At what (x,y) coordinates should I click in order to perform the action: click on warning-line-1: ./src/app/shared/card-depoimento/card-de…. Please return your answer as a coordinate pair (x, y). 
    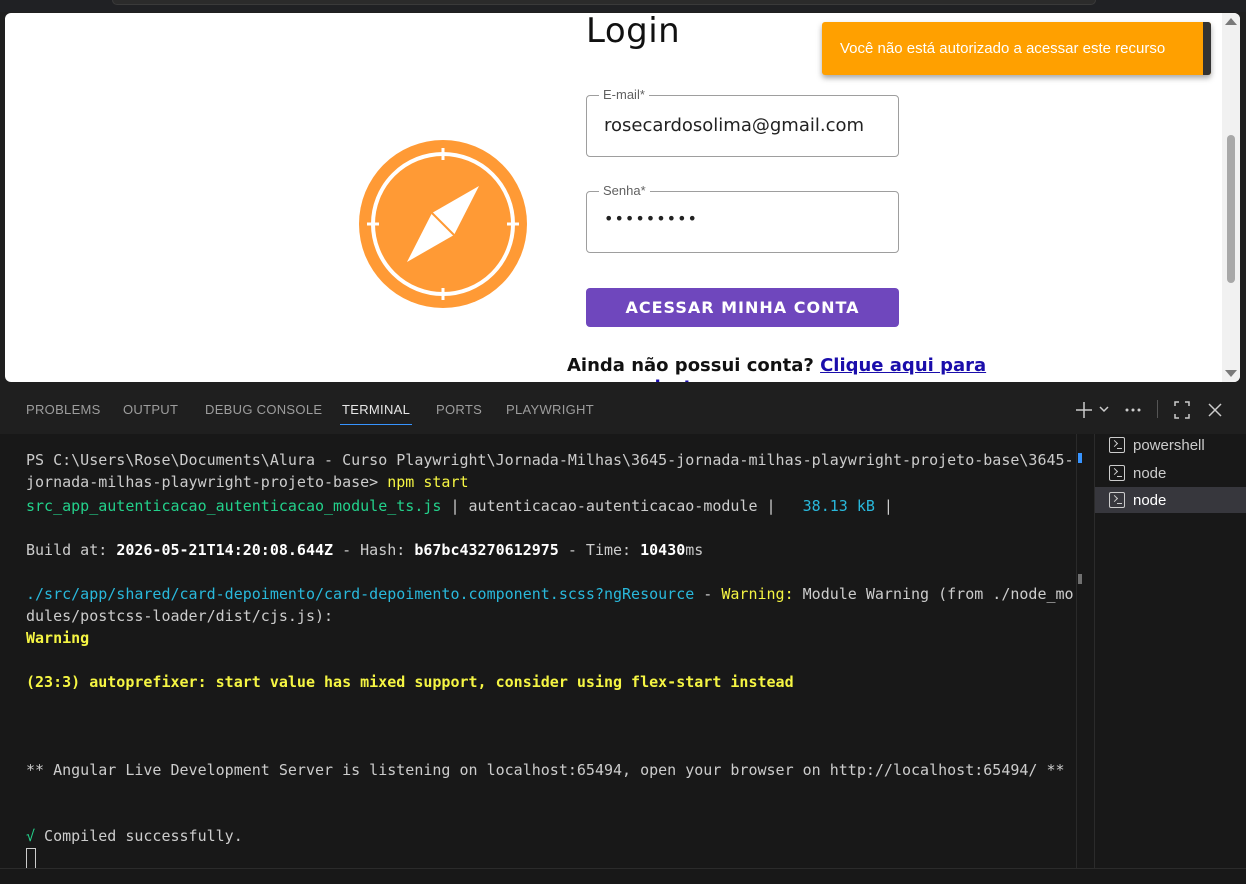
    Looking at the image, I should click on (550, 594).